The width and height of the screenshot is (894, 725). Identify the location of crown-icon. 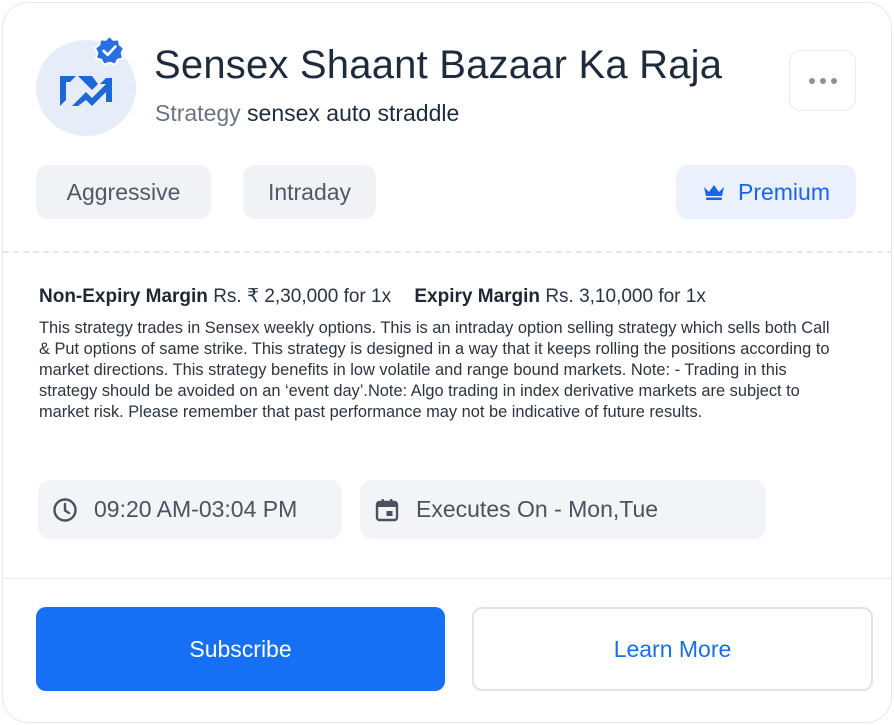
(713, 192).